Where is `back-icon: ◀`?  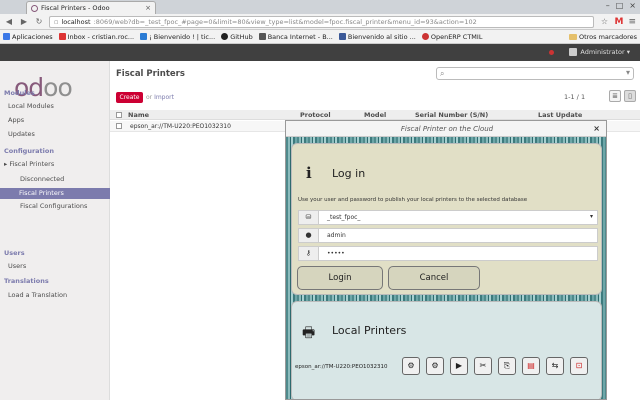 back-icon: ◀ is located at coordinates (9, 21).